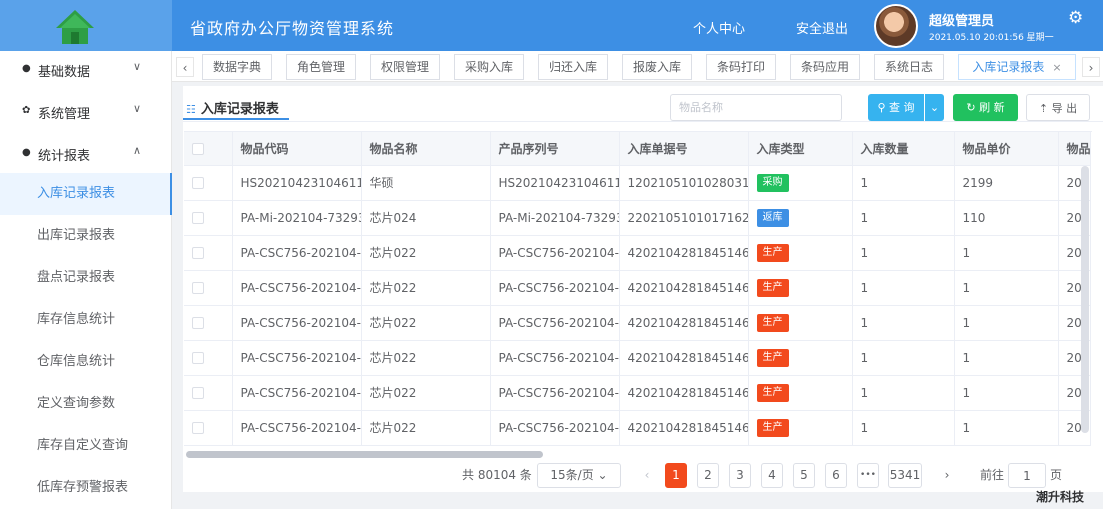  I want to click on tab-barcode-app: 条码应用, so click(825, 67).